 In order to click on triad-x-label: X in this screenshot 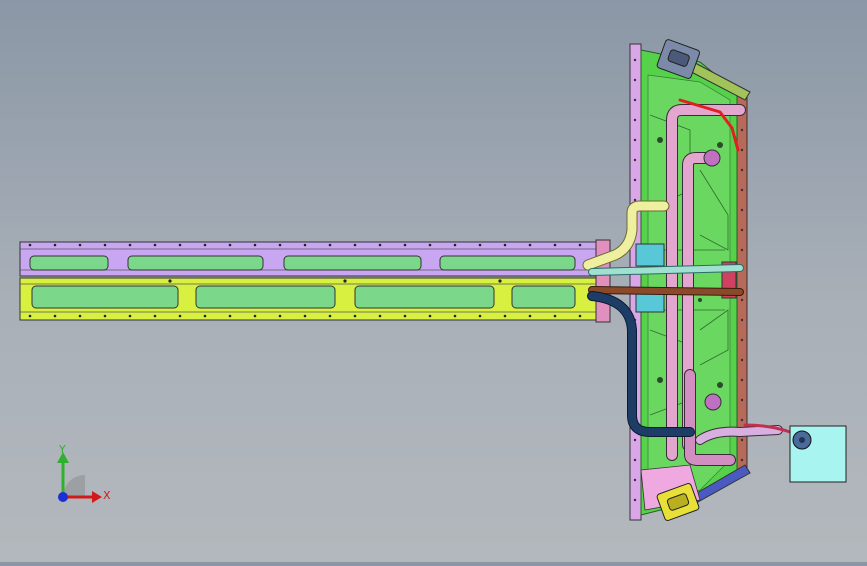, I will do `click(107, 495)`.